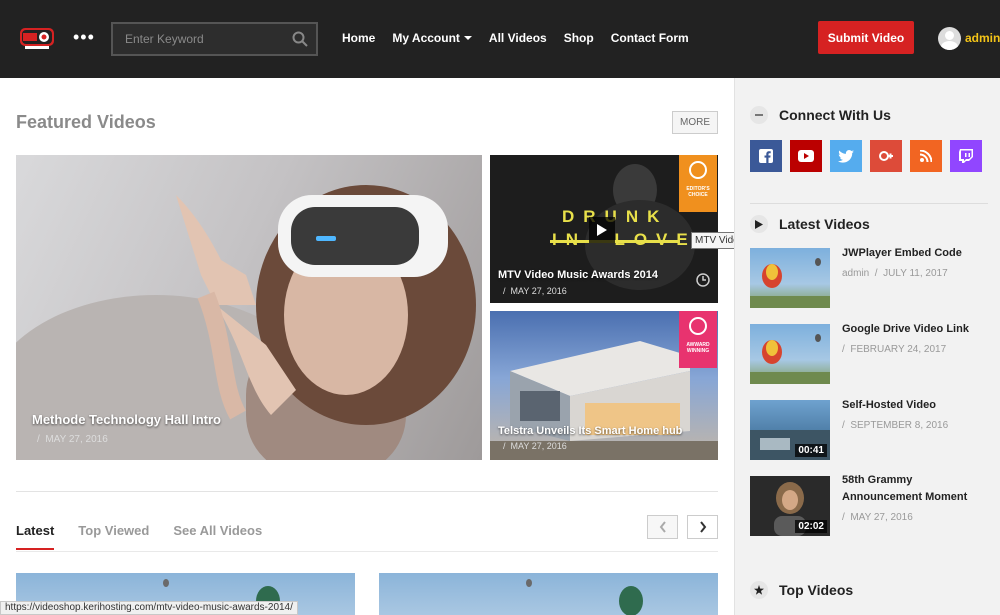 Image resolution: width=1000 pixels, height=615 pixels. What do you see at coordinates (914, 329) in the screenshot?
I see `latest-video-title: Google Drive Video Link` at bounding box center [914, 329].